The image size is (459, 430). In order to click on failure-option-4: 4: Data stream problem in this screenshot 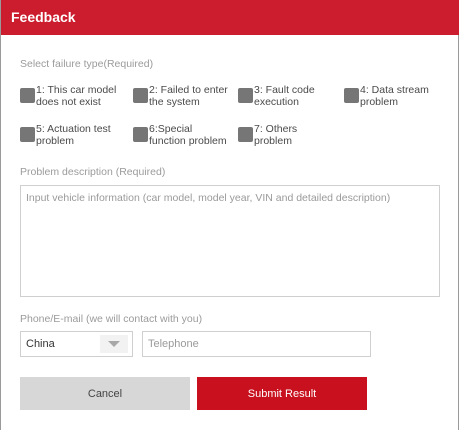, I will do `click(398, 97)`.